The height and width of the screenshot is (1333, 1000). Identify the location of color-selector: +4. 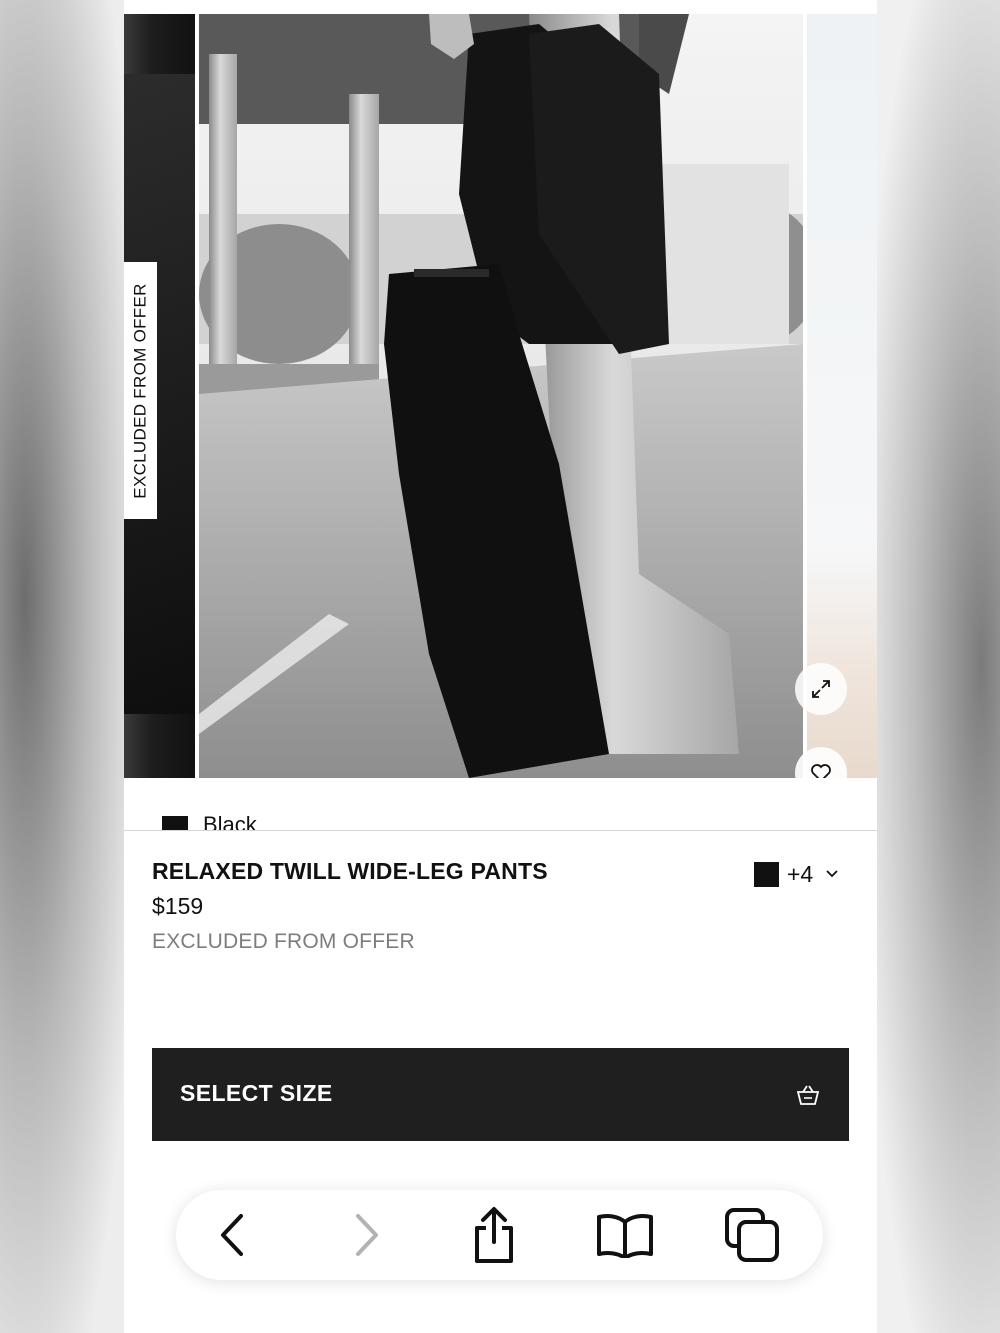
(796, 874).